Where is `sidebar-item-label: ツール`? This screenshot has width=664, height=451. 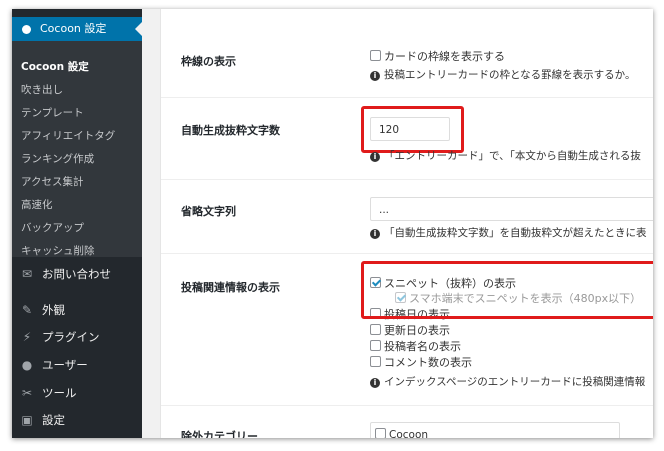
sidebar-item-label: ツール is located at coordinates (59, 393).